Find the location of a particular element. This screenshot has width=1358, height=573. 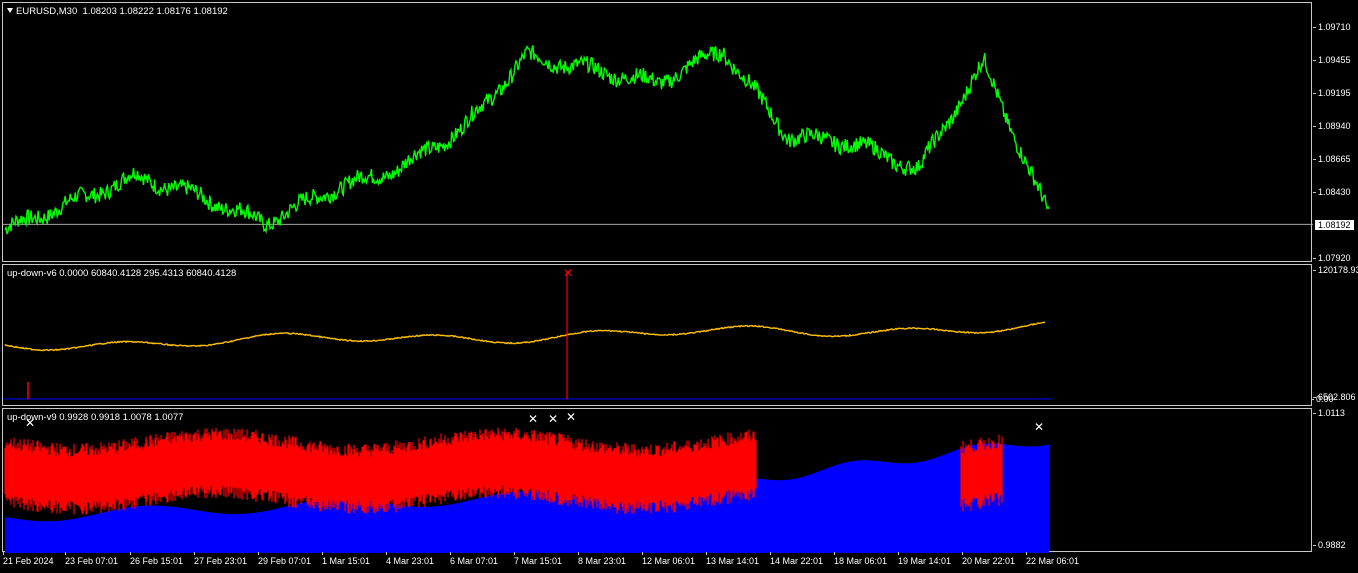

time-label: 21 Feb 2024 is located at coordinates (28, 559).